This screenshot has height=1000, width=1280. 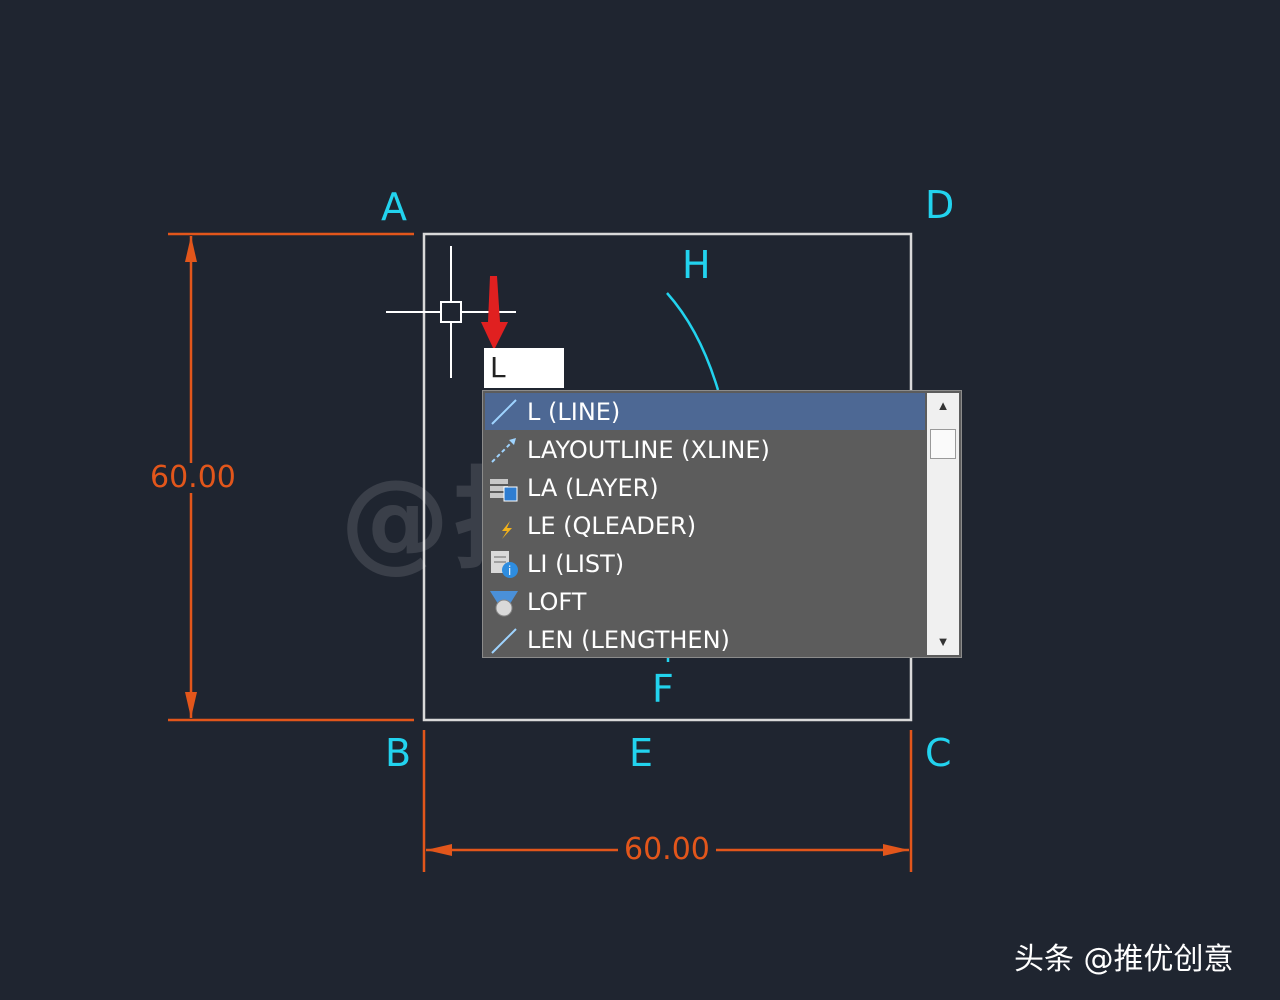 I want to click on command-input: L, so click(x=524, y=368).